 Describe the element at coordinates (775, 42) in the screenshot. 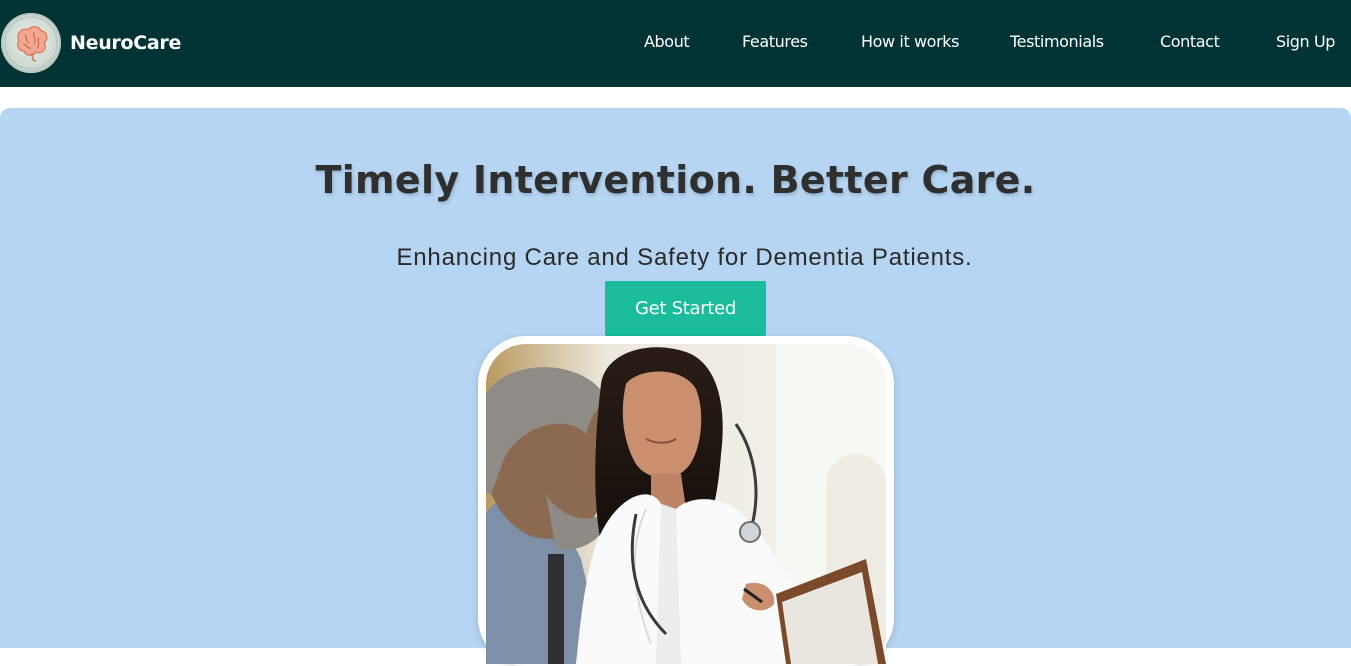

I see `nav-link-features: Features` at that location.